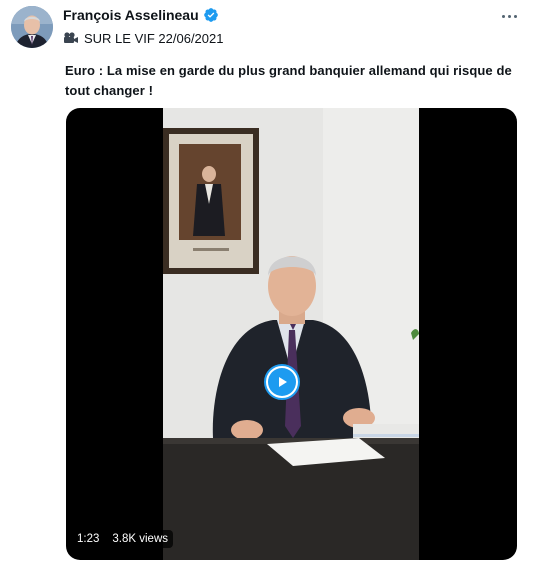  Describe the element at coordinates (509, 16) in the screenshot. I see `more-icon` at that location.